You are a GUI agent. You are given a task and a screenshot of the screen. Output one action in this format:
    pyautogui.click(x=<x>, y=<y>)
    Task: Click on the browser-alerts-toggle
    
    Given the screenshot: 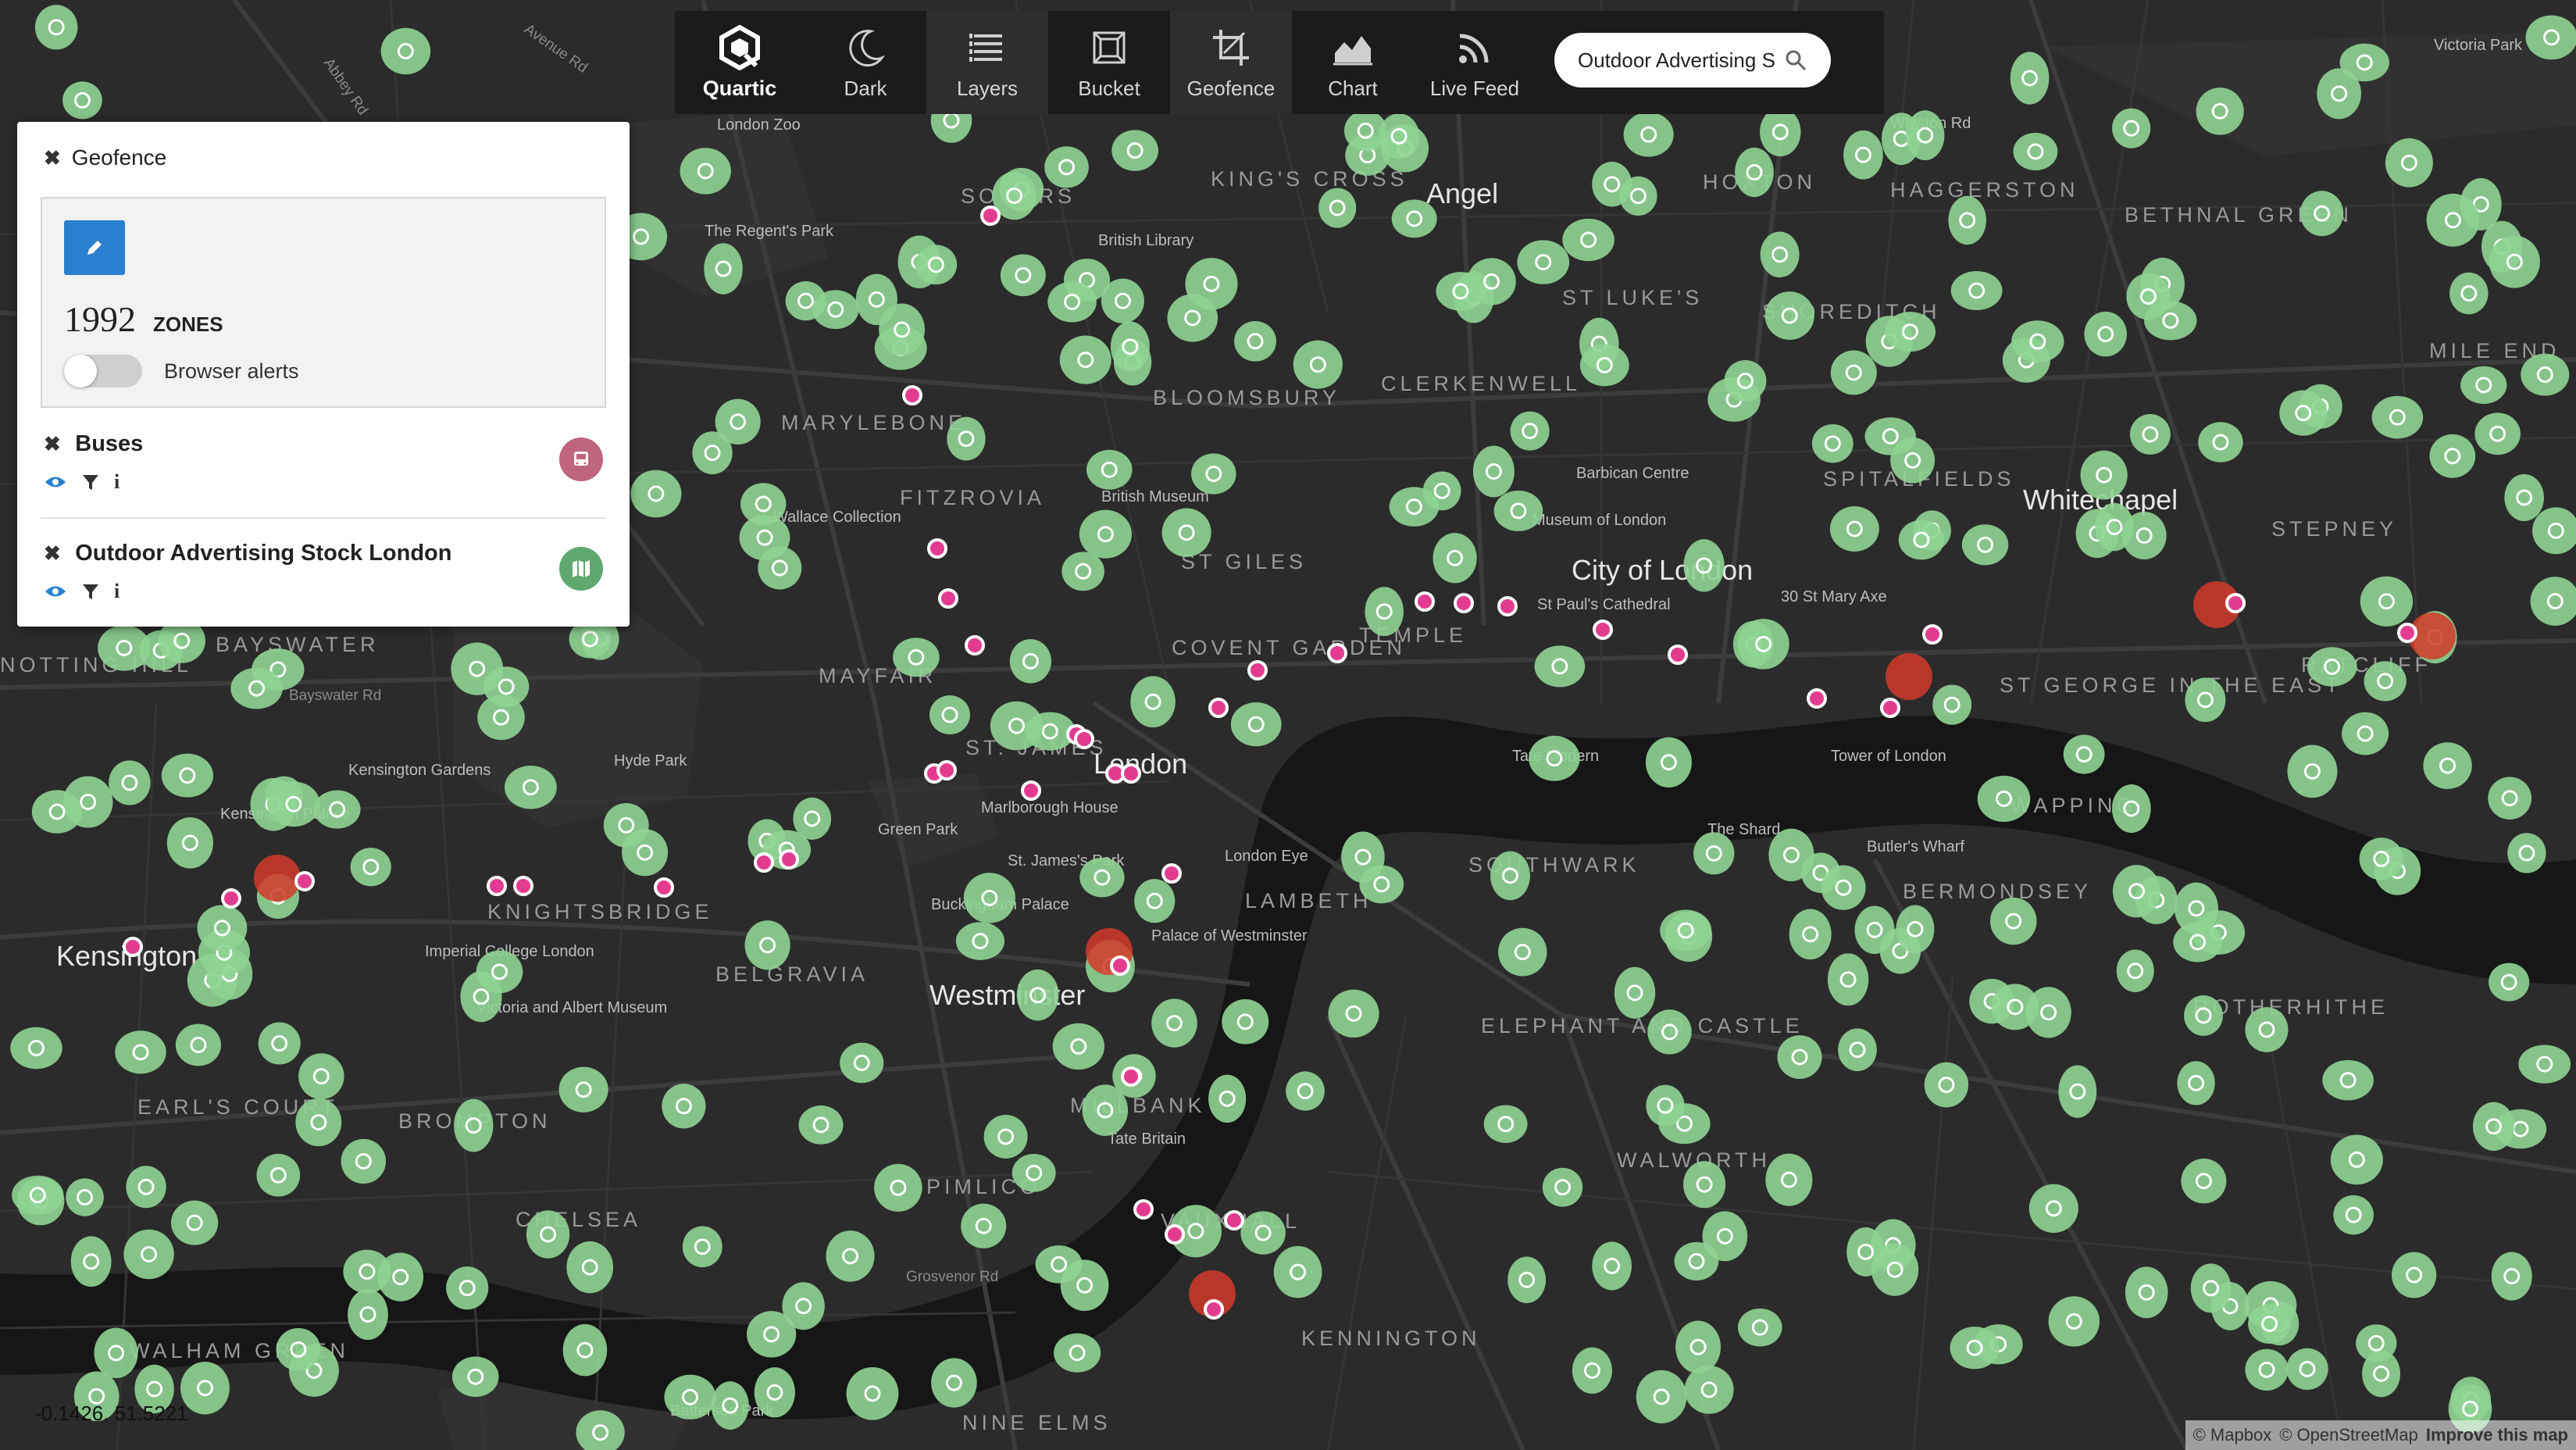 What is the action you would take?
    pyautogui.click(x=103, y=371)
    